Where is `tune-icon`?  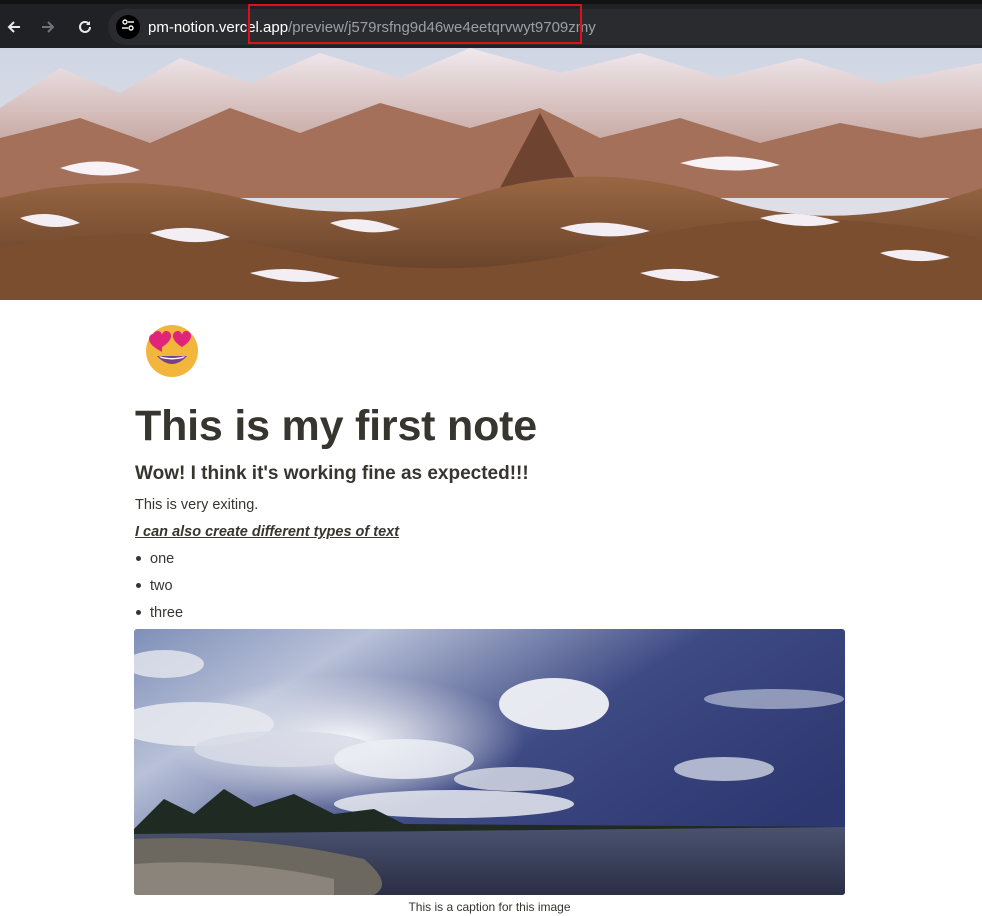 tune-icon is located at coordinates (128, 27).